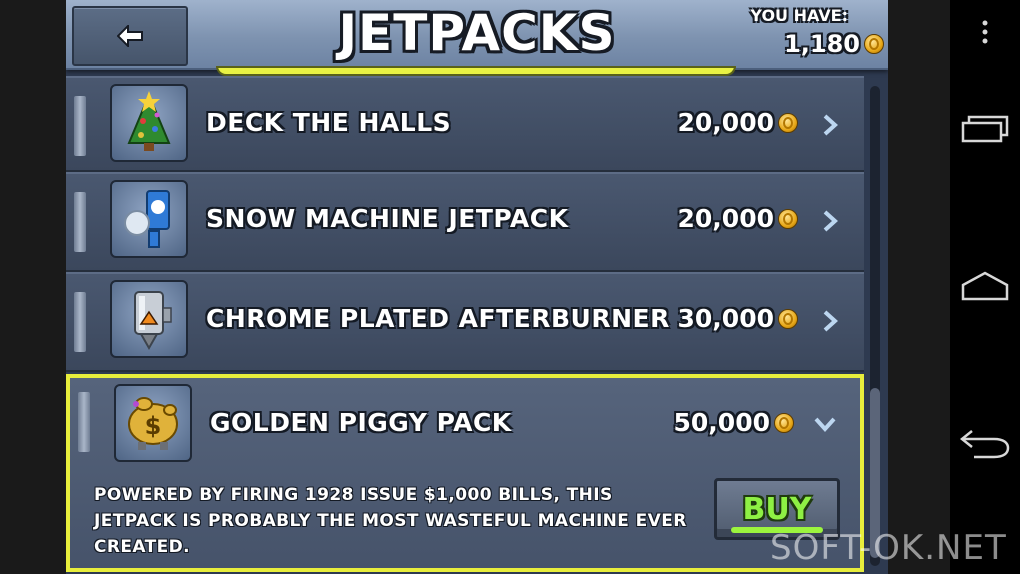 Image resolution: width=1020 pixels, height=574 pixels. I want to click on back-arrow-icon, so click(985, 444).